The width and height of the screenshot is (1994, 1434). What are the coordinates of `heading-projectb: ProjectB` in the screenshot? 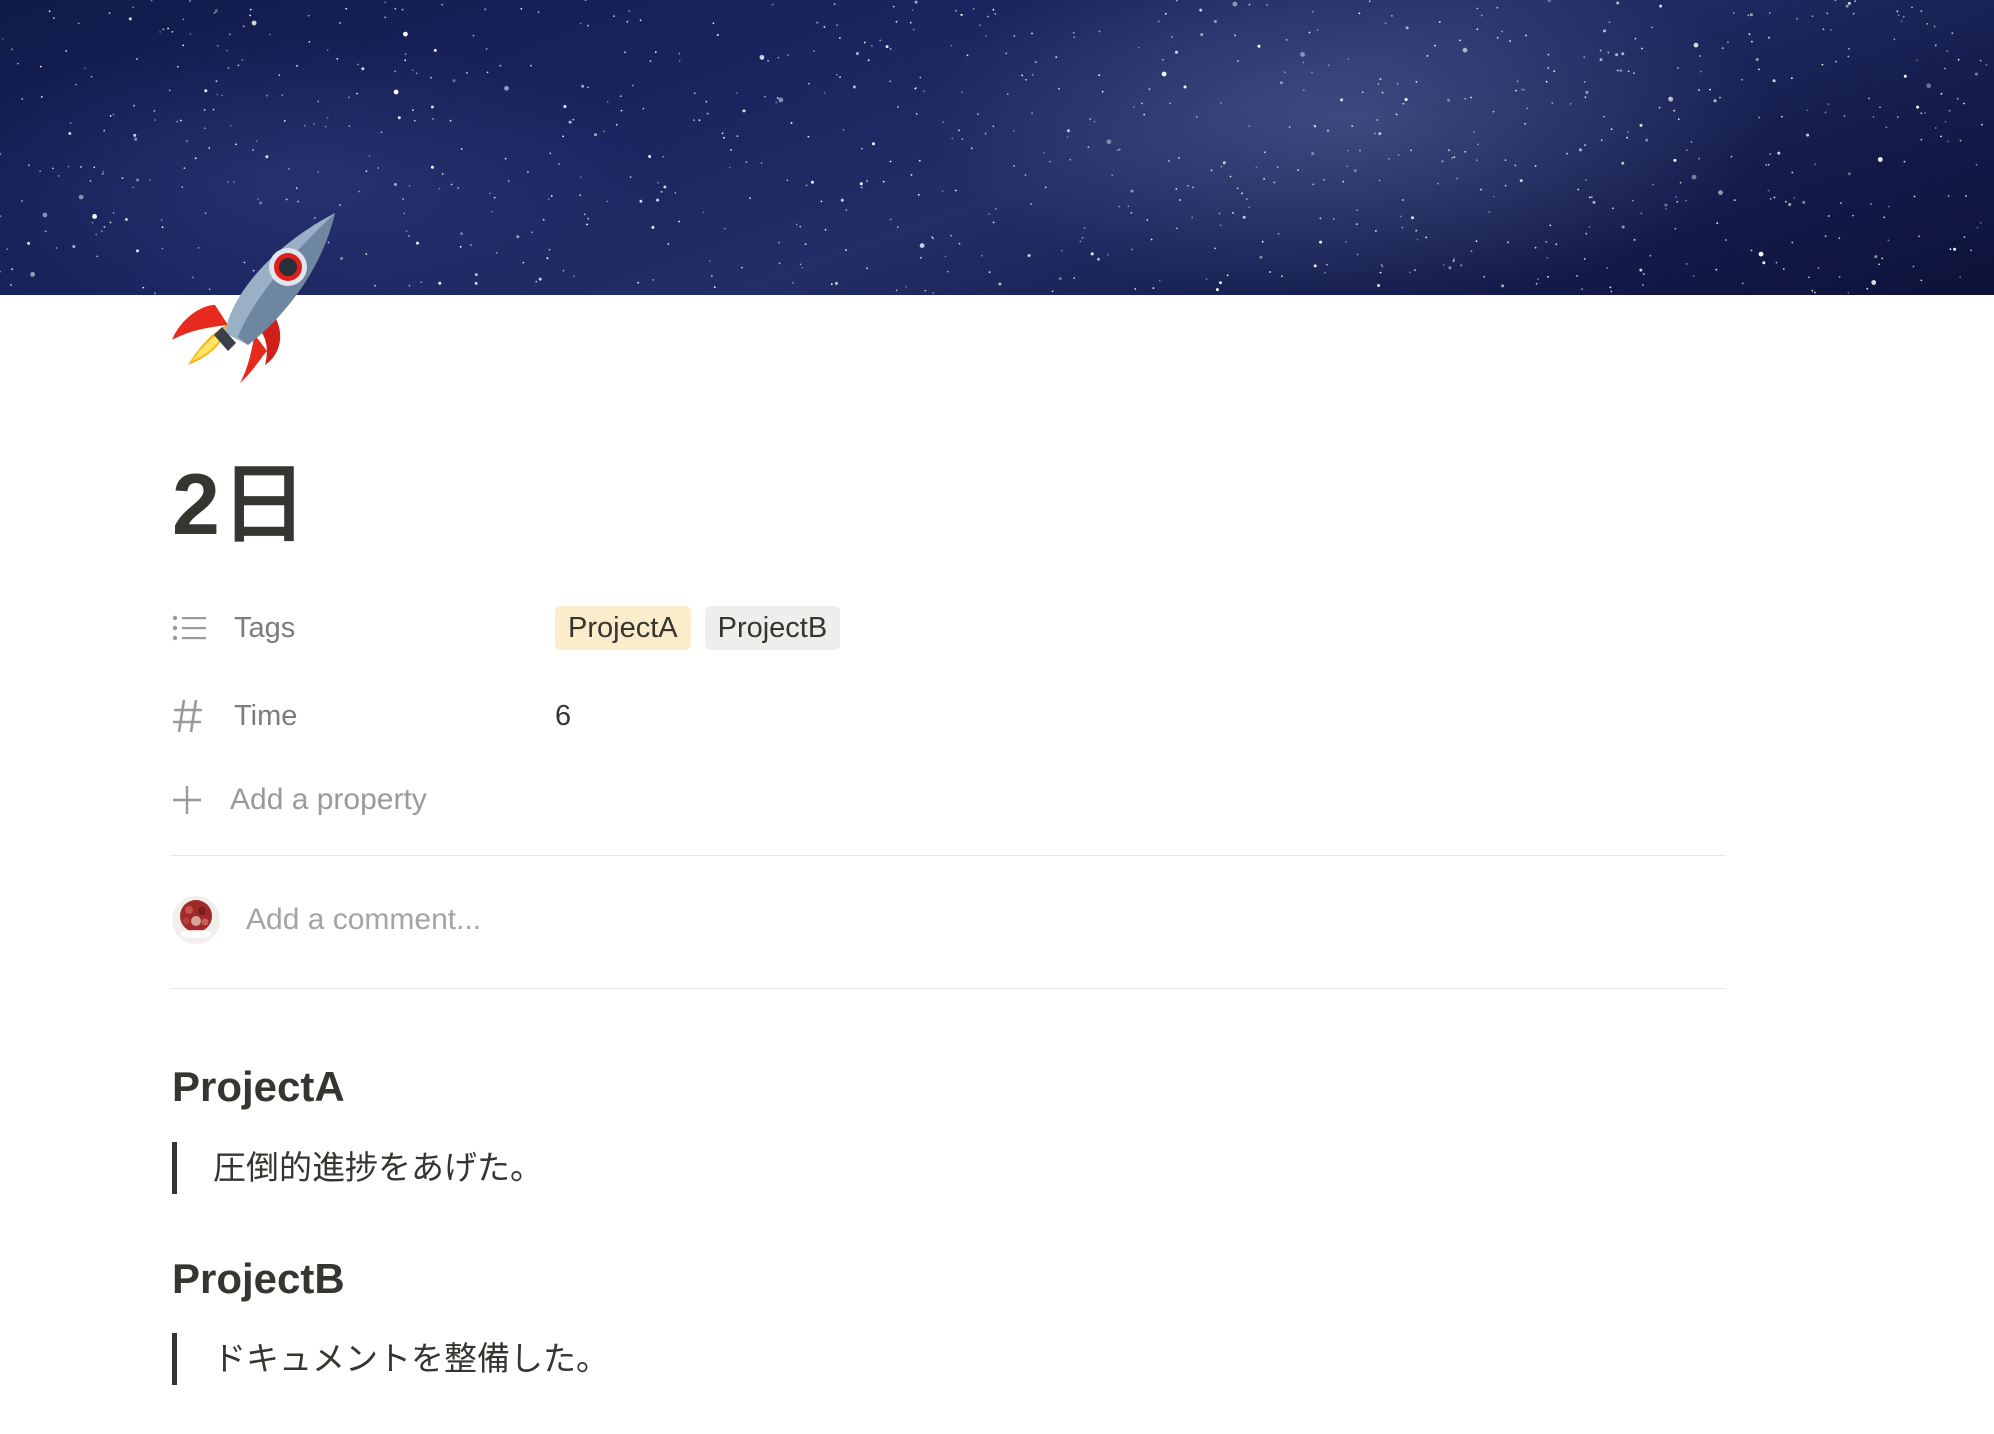 It's located at (258, 1278).